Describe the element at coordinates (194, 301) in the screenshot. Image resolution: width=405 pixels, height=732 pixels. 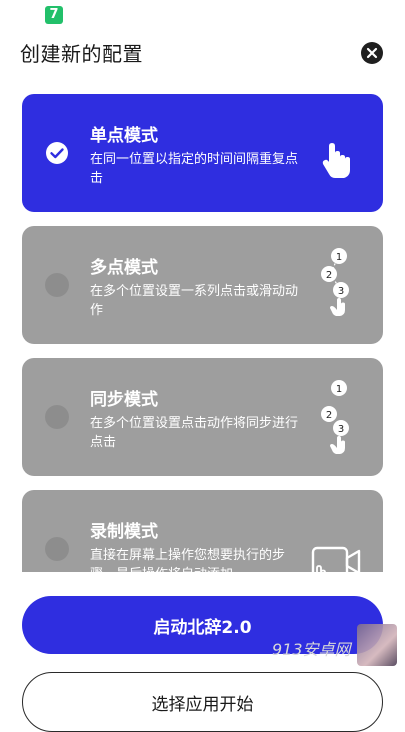
I see `mode-description: 在多个位置设置一系列点击或滑动动作` at that location.